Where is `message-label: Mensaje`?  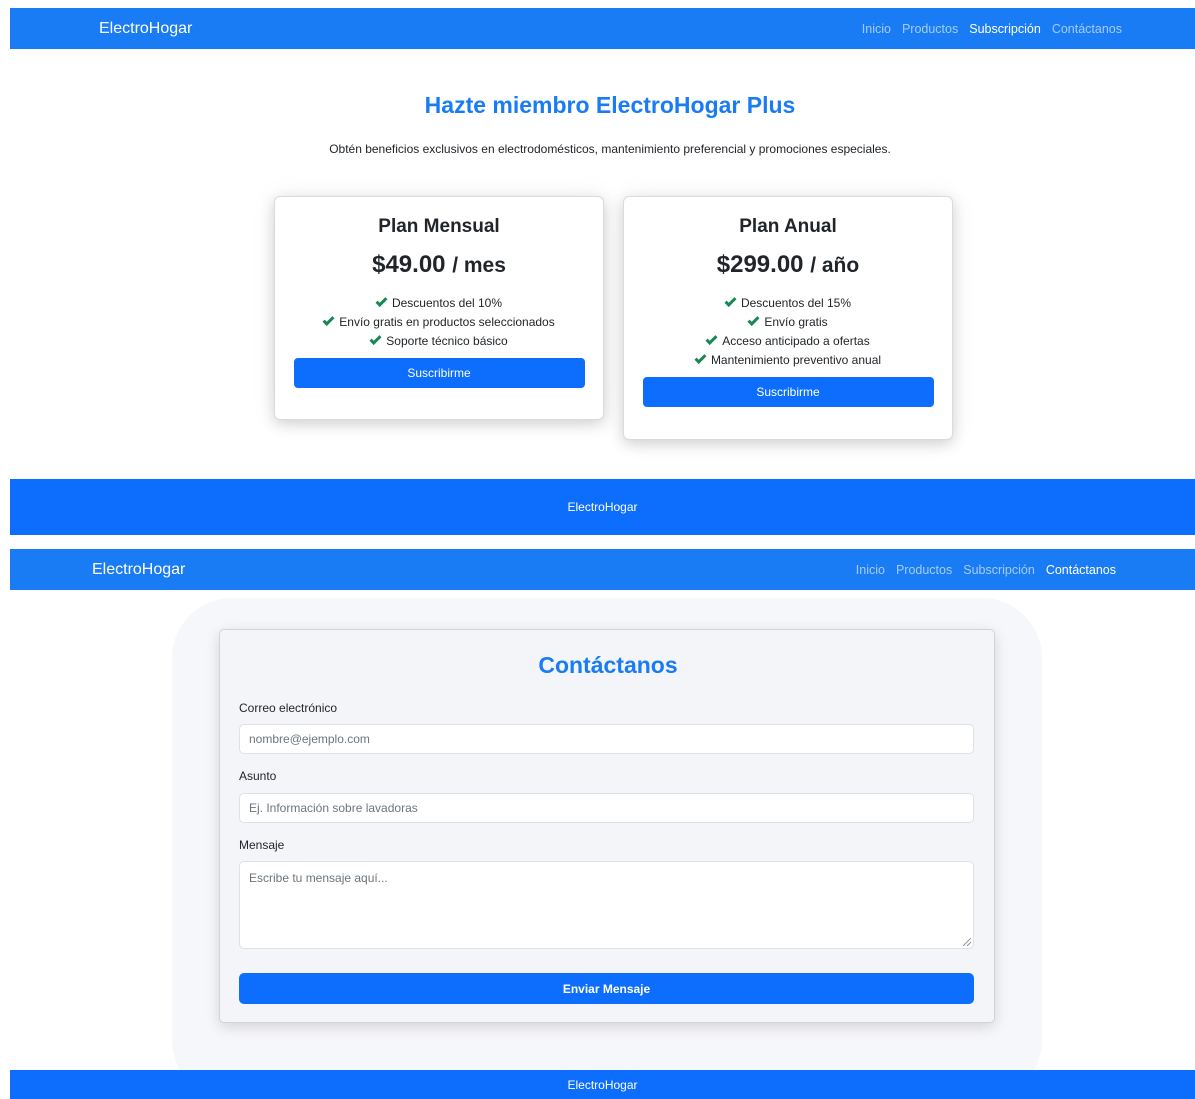
message-label: Mensaje is located at coordinates (262, 845).